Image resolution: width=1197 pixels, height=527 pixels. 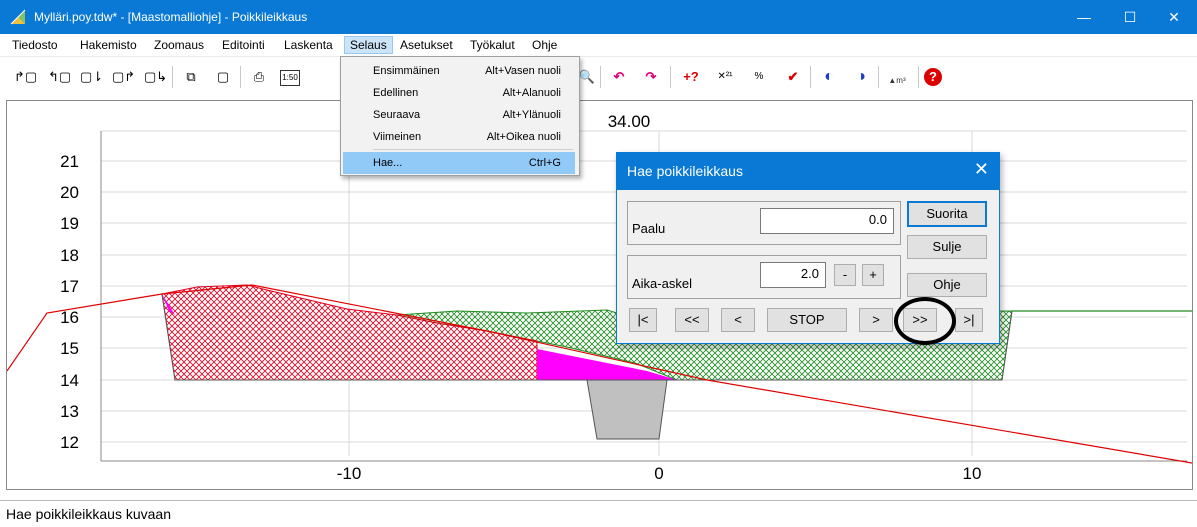 I want to click on menu-laskenta: Laskenta, so click(x=308, y=45).